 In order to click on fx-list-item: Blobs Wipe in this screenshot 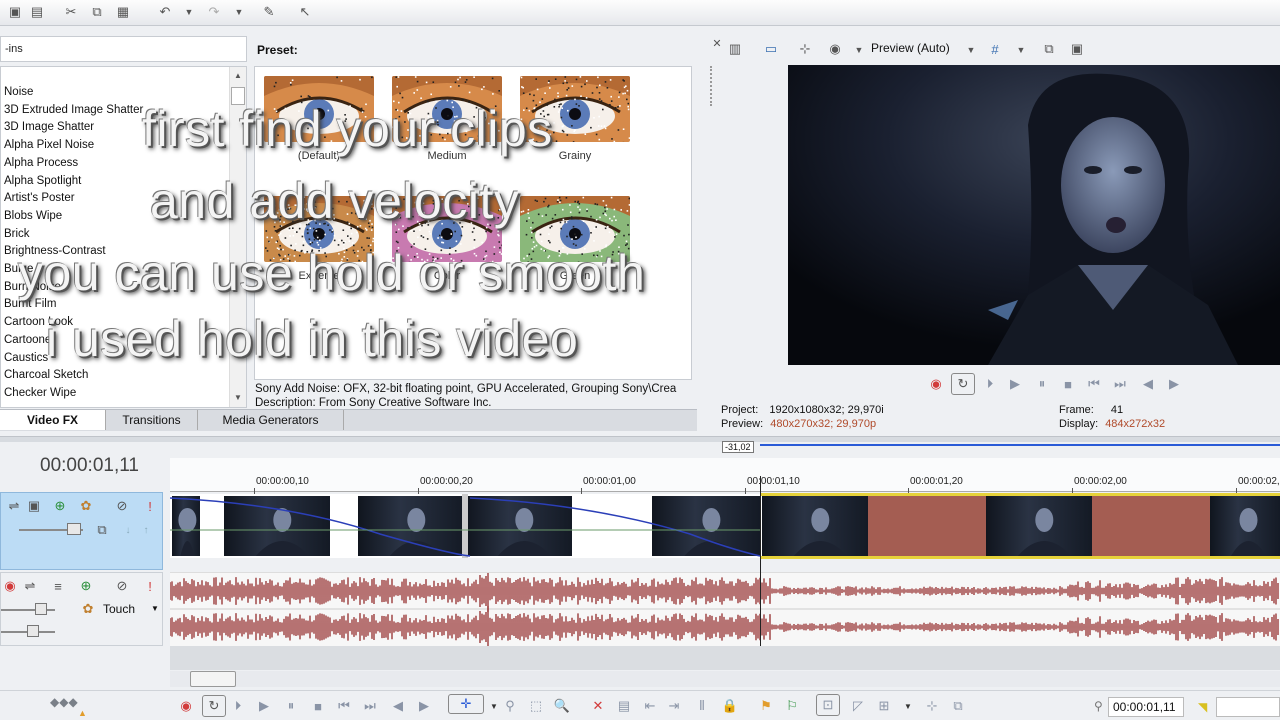, I will do `click(33, 216)`.